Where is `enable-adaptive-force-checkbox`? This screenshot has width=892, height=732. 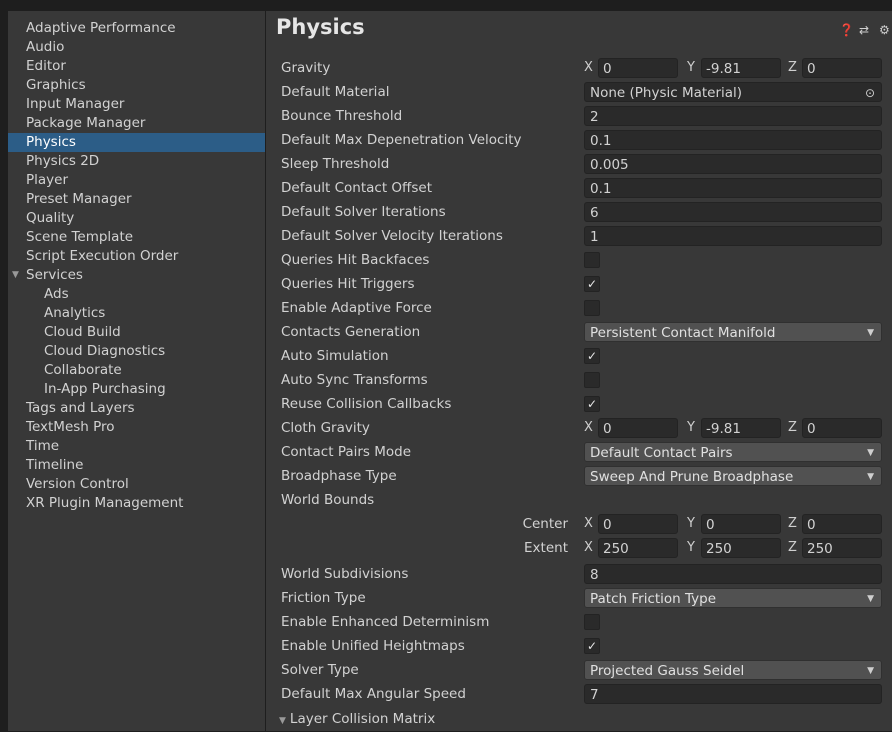 enable-adaptive-force-checkbox is located at coordinates (592, 308).